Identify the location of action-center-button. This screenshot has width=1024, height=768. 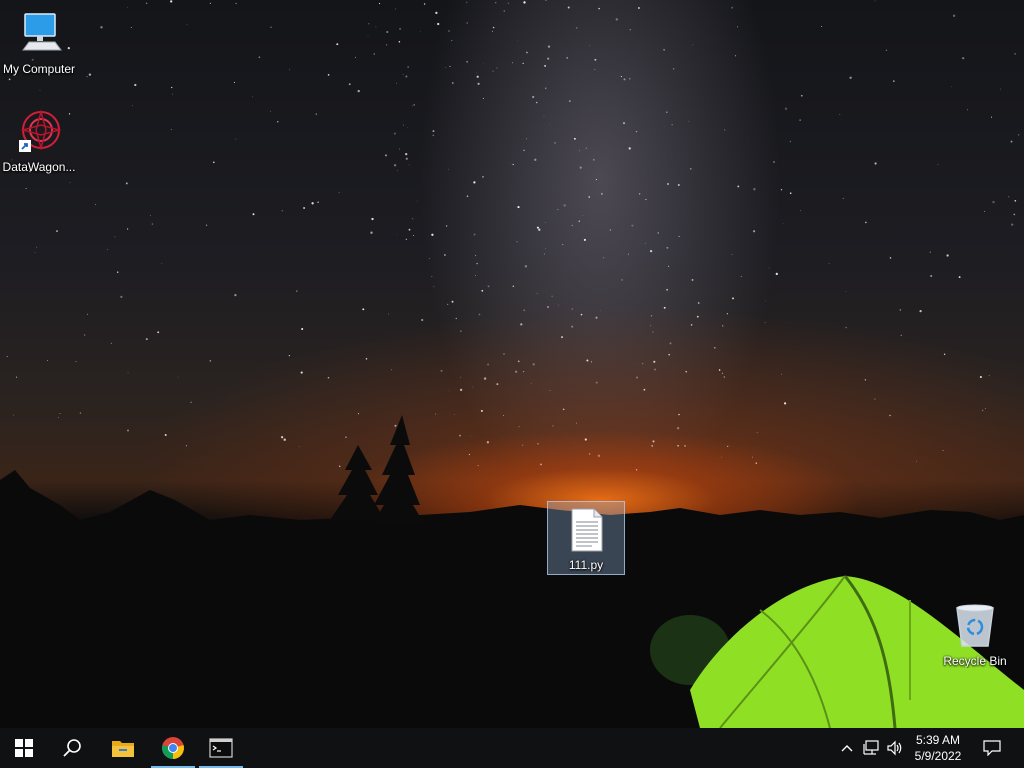
(992, 748).